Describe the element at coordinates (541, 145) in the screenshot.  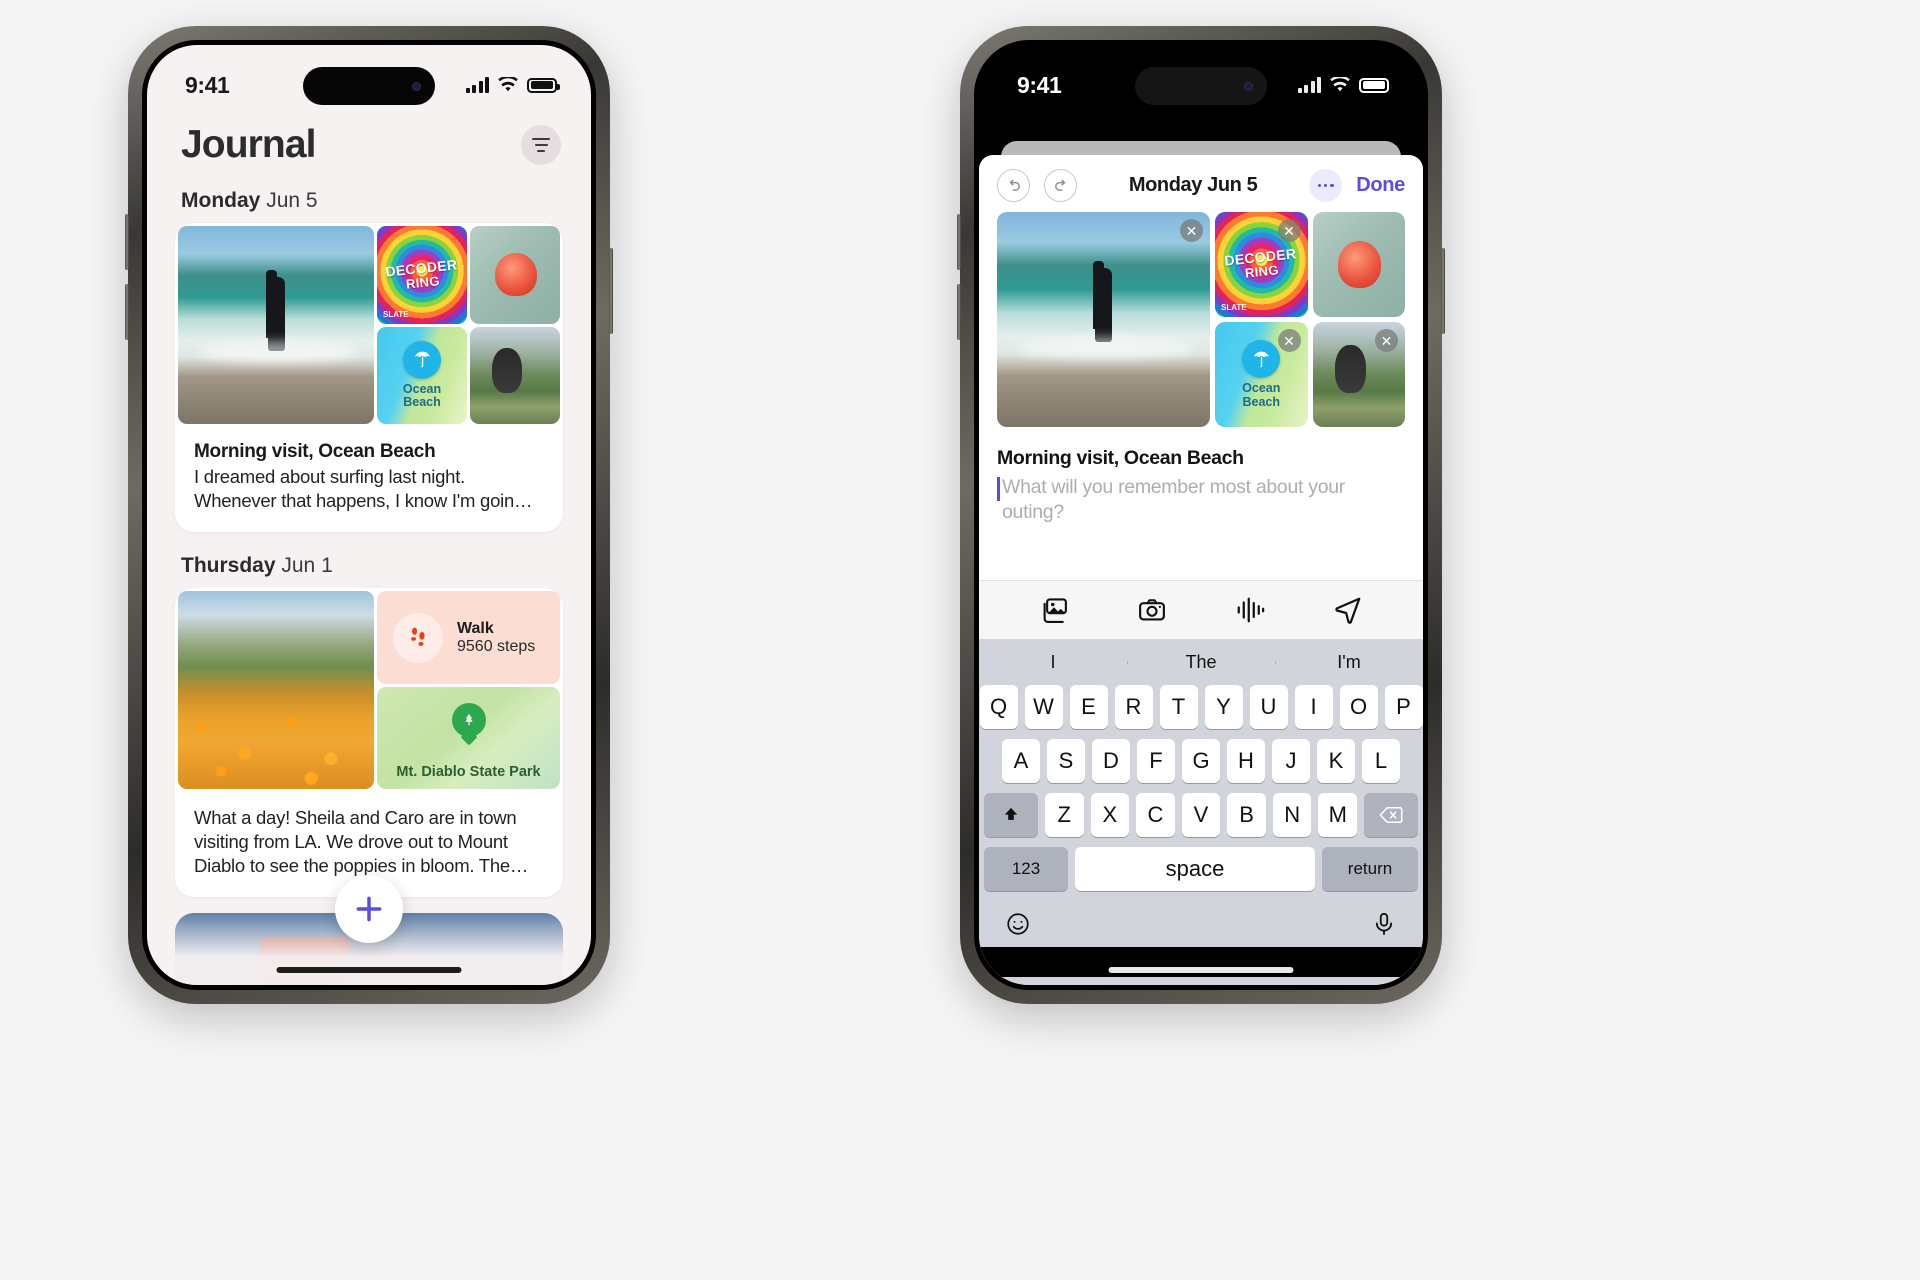
I see `filter-icon` at that location.